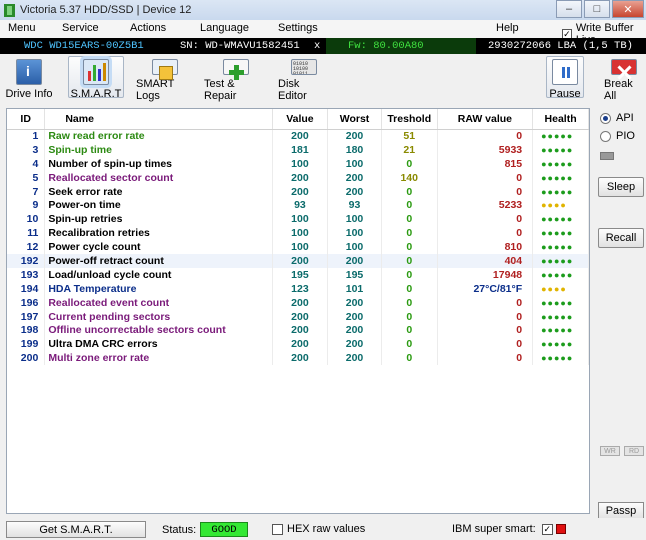 This screenshot has height=540, width=646. What do you see at coordinates (29, 79) in the screenshot?
I see `drive-info-button: Drive Info` at bounding box center [29, 79].